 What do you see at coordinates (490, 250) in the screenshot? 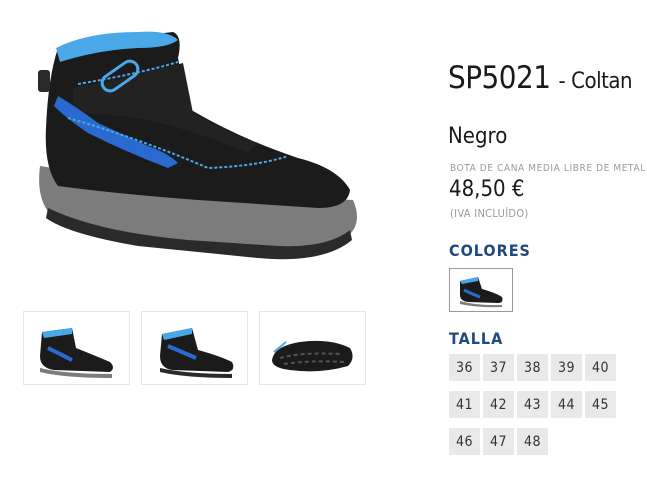
I see `colors-label: COLORES` at bounding box center [490, 250].